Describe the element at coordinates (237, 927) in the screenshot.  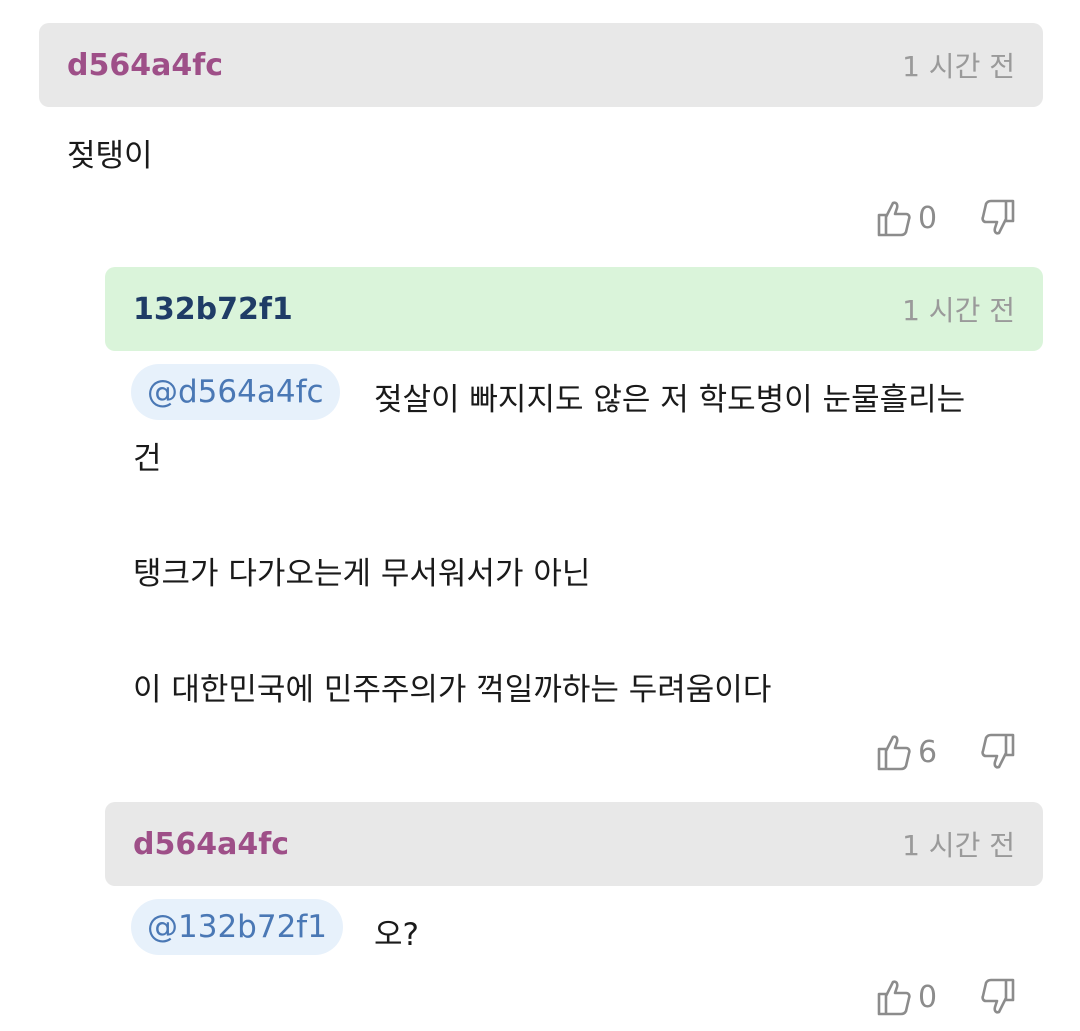
I see `mention-tag: @132b72f1` at that location.